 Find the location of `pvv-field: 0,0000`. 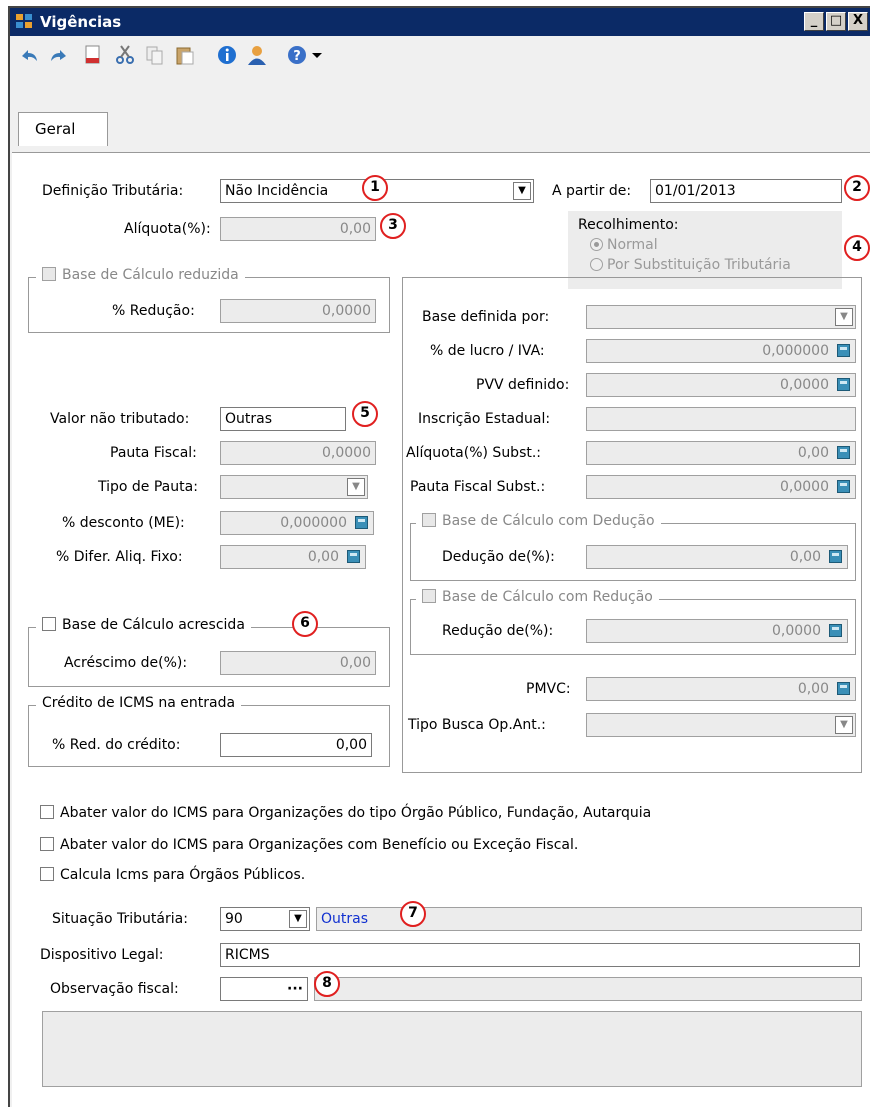

pvv-field: 0,0000 is located at coordinates (721, 385).